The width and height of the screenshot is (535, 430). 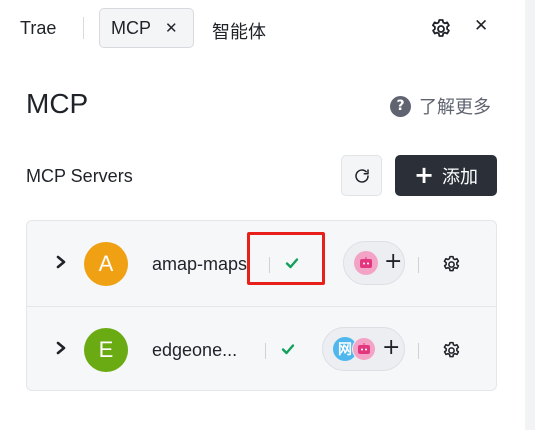 What do you see at coordinates (455, 107) in the screenshot?
I see `learn-more-label: 了解更多` at bounding box center [455, 107].